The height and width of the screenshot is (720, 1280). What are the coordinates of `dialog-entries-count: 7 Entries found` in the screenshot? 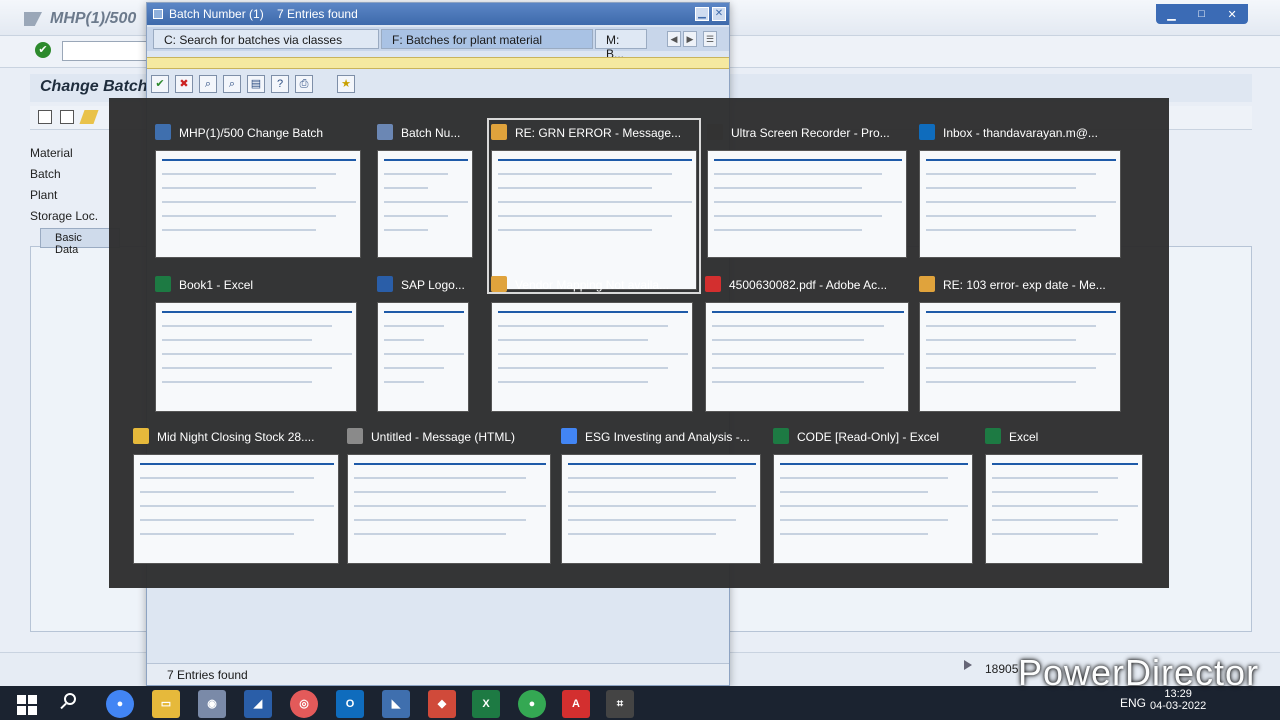 It's located at (317, 14).